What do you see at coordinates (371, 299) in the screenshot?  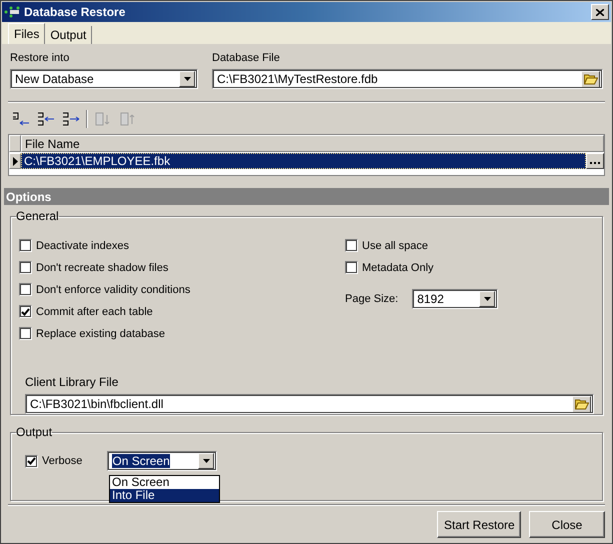 I see `field-label: Page Size:` at bounding box center [371, 299].